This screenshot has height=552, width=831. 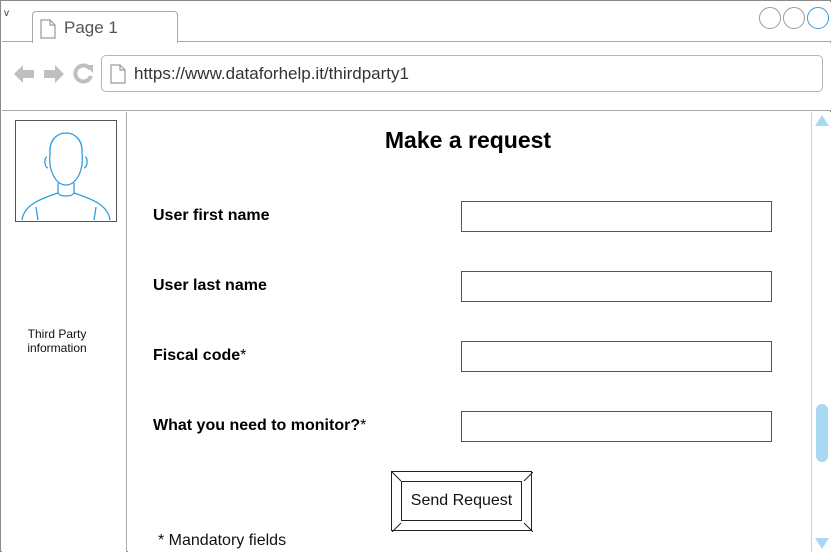 I want to click on minimize-button, so click(x=770, y=18).